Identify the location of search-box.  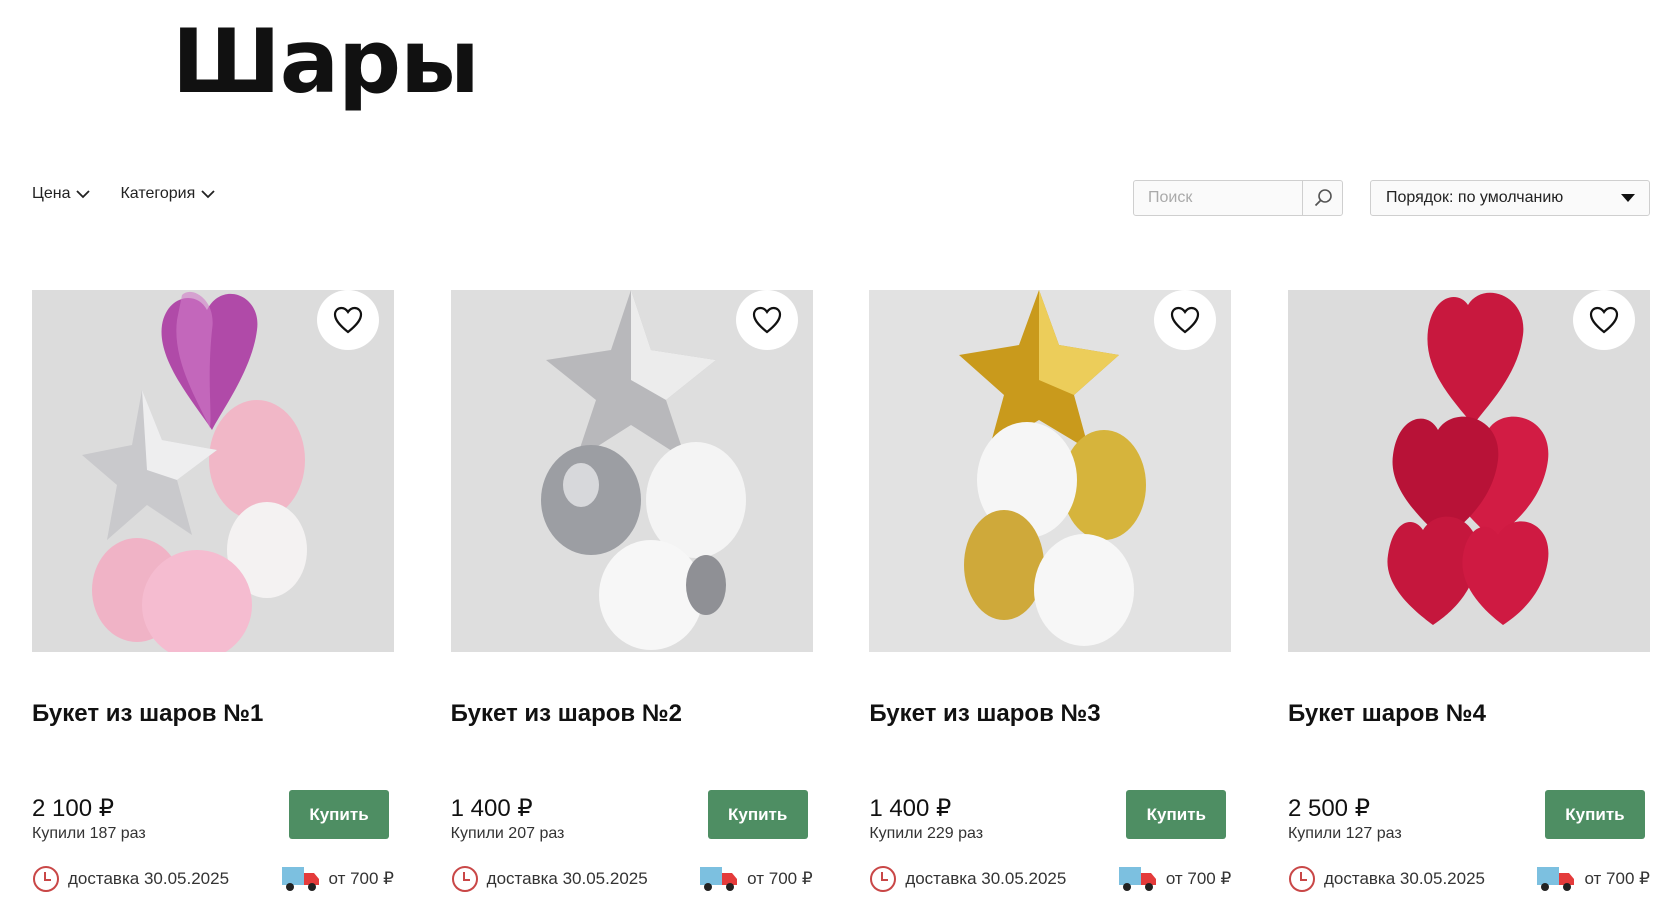
(1238, 198).